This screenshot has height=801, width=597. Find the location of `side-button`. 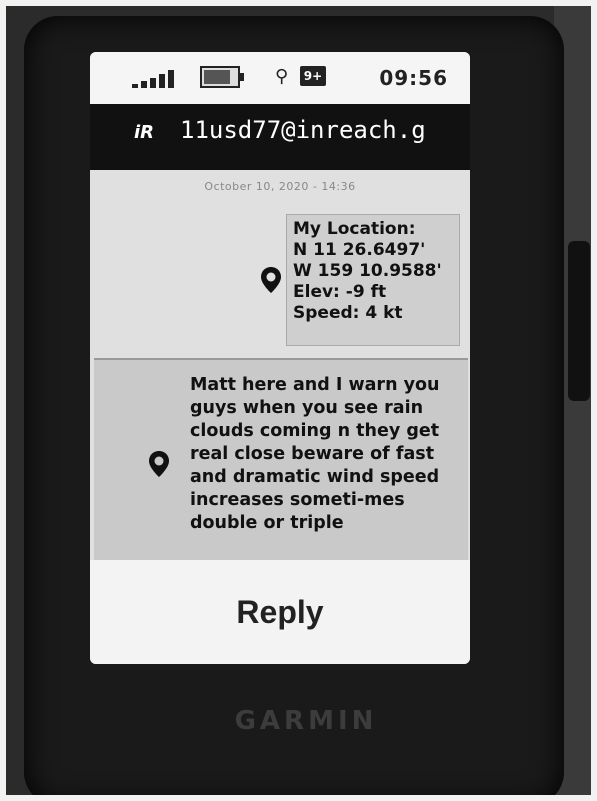

side-button is located at coordinates (579, 321).